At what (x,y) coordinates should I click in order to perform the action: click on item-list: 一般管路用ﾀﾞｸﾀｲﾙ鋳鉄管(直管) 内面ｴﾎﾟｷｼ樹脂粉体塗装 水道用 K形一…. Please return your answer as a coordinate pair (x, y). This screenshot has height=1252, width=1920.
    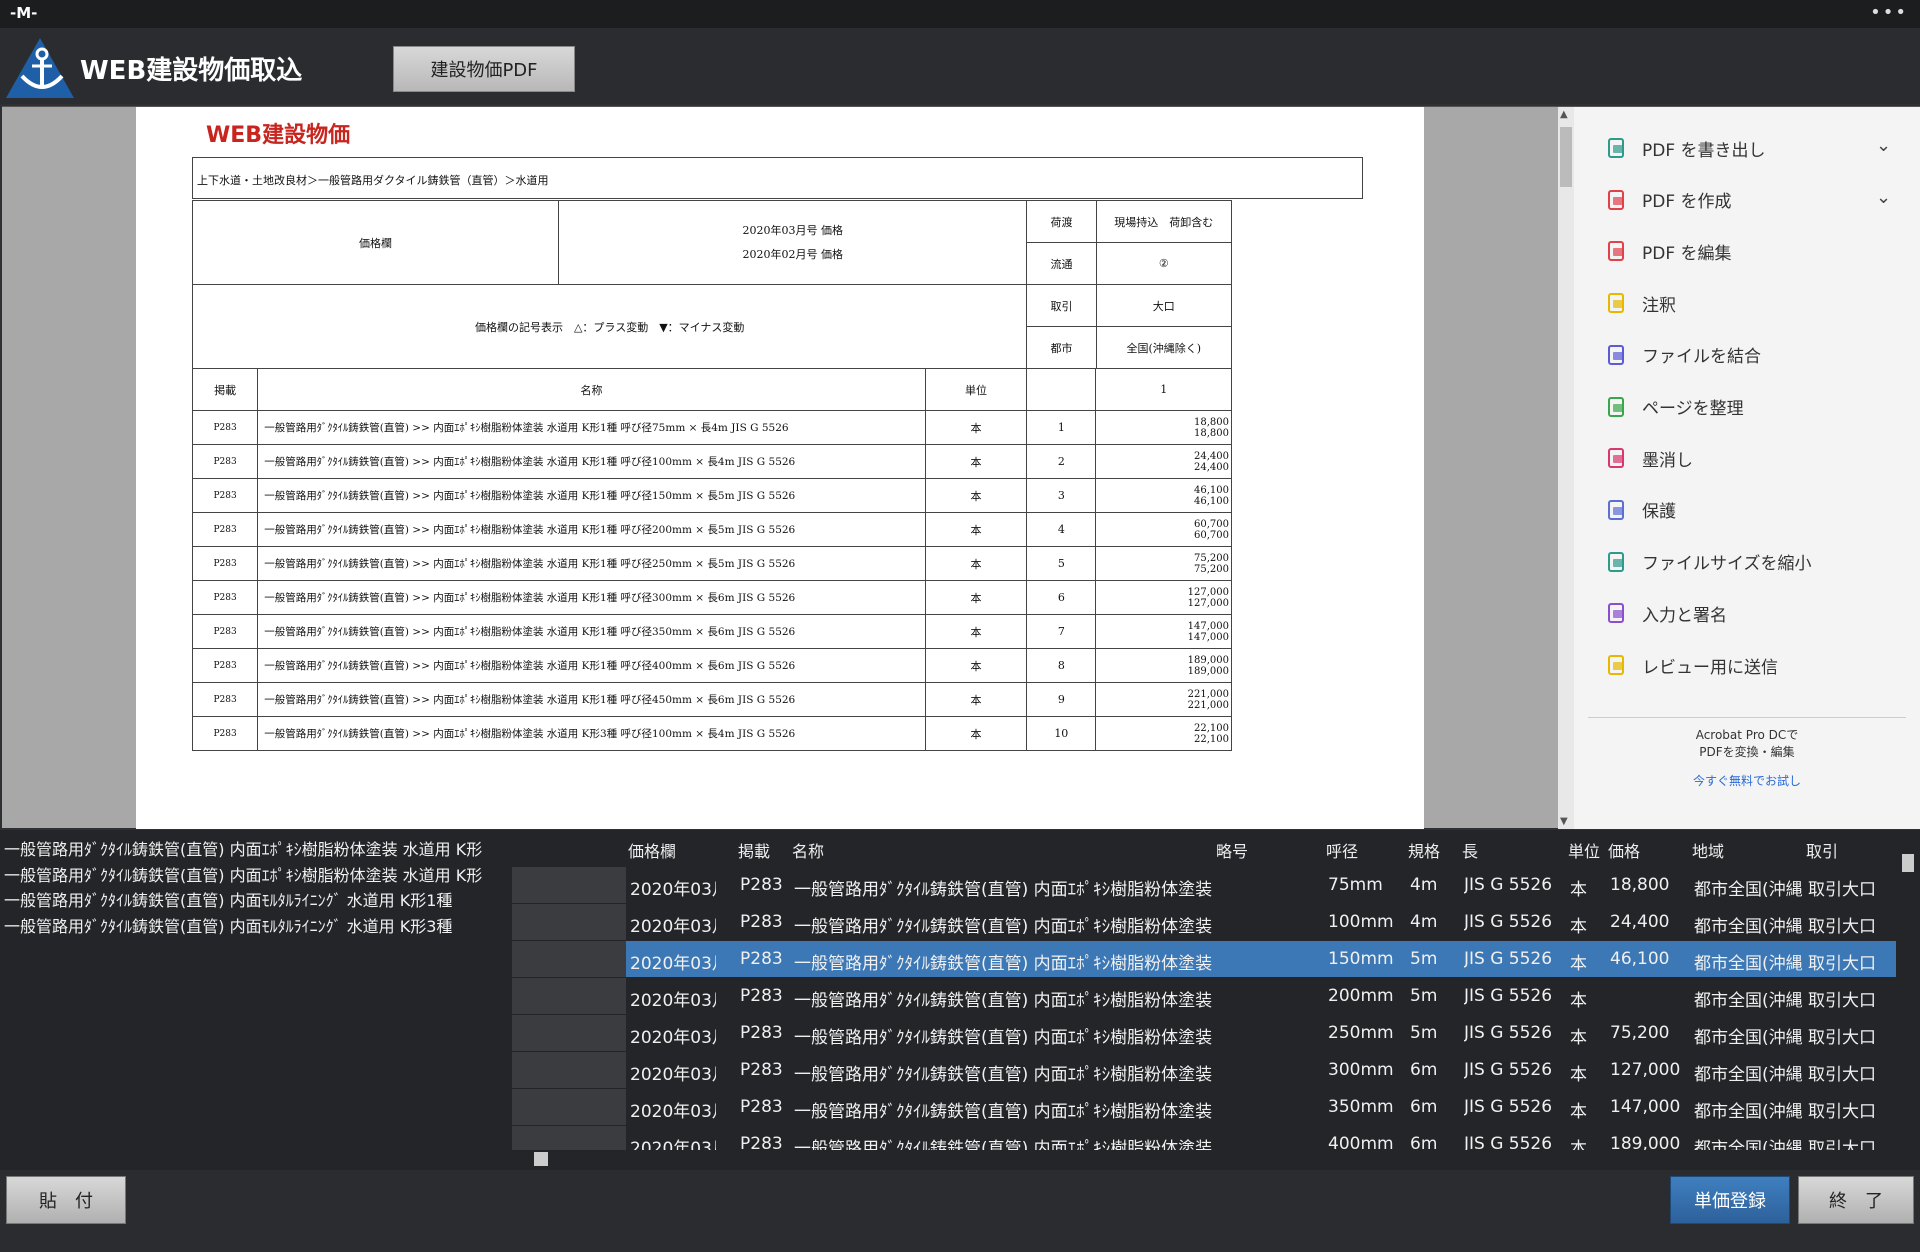
    Looking at the image, I should click on (256, 1000).